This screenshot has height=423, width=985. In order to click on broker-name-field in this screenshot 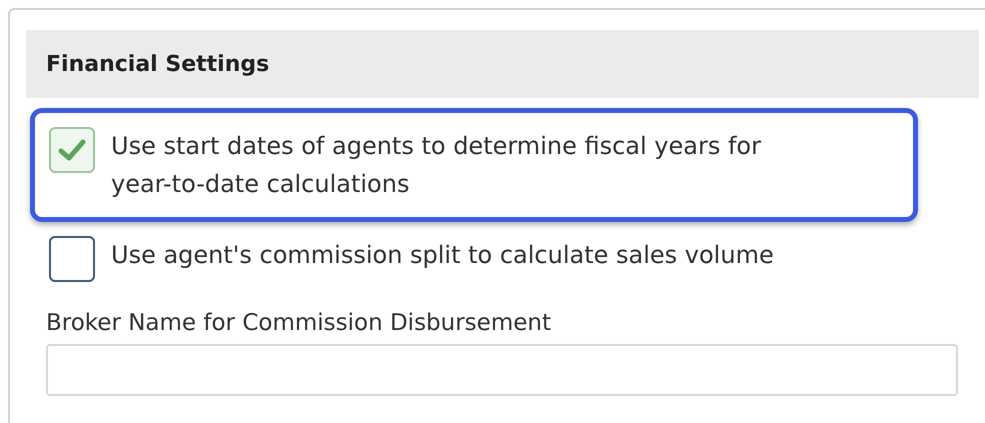, I will do `click(502, 370)`.